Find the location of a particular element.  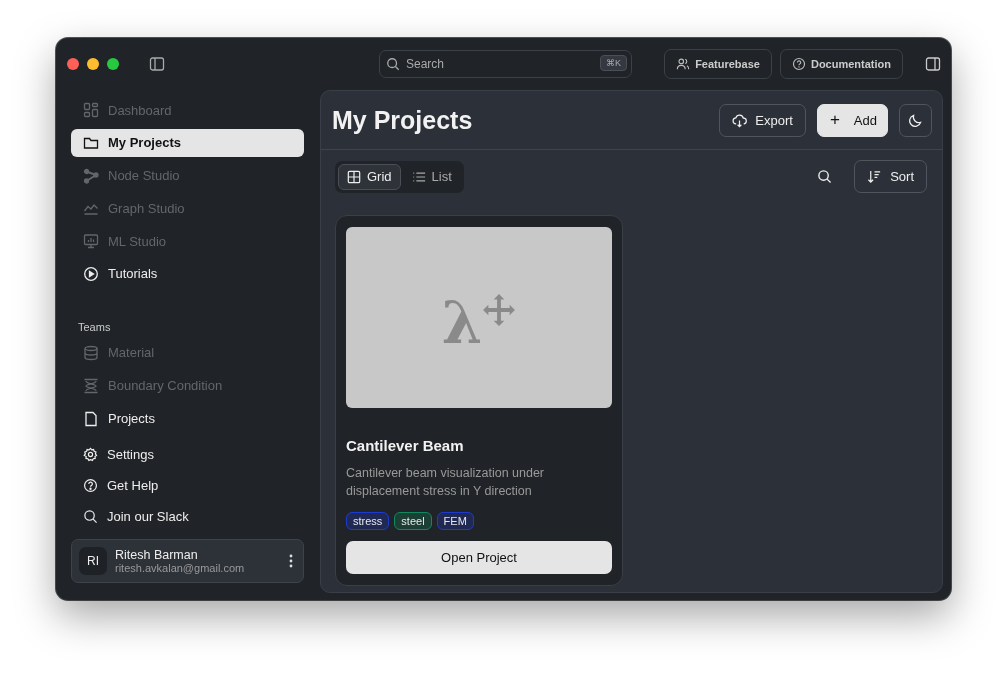

minimize-button is located at coordinates (93, 64).